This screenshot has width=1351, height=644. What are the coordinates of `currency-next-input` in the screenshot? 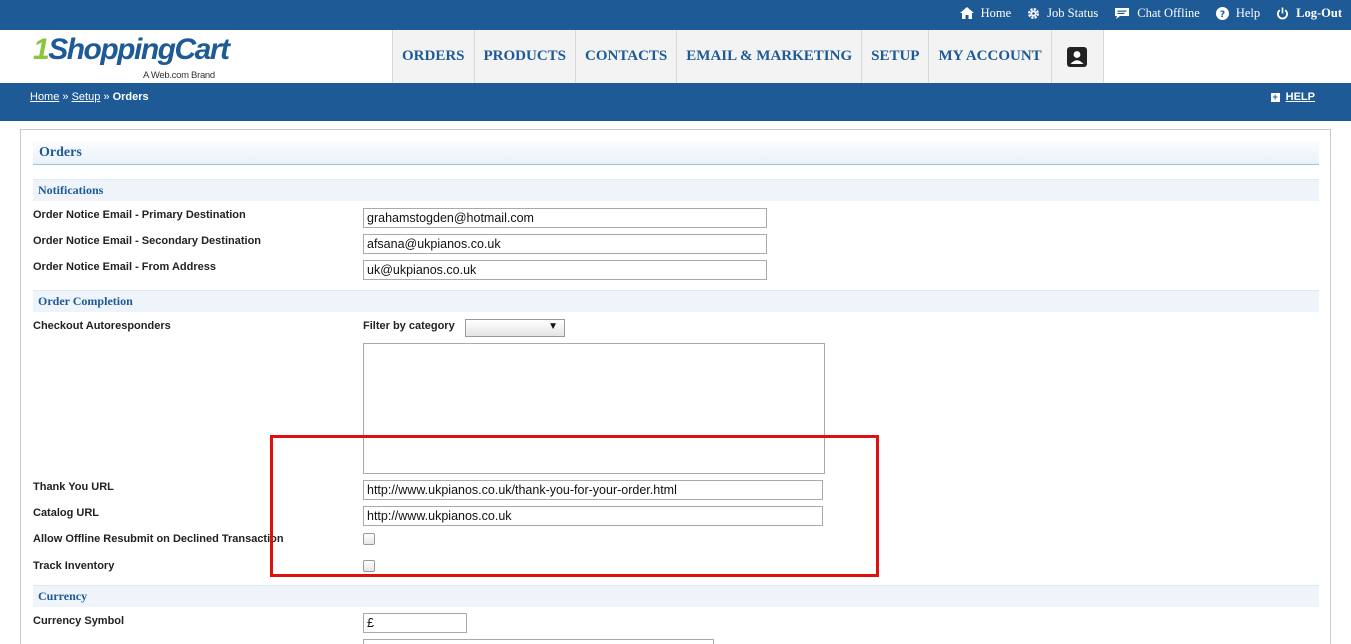 It's located at (538, 641).